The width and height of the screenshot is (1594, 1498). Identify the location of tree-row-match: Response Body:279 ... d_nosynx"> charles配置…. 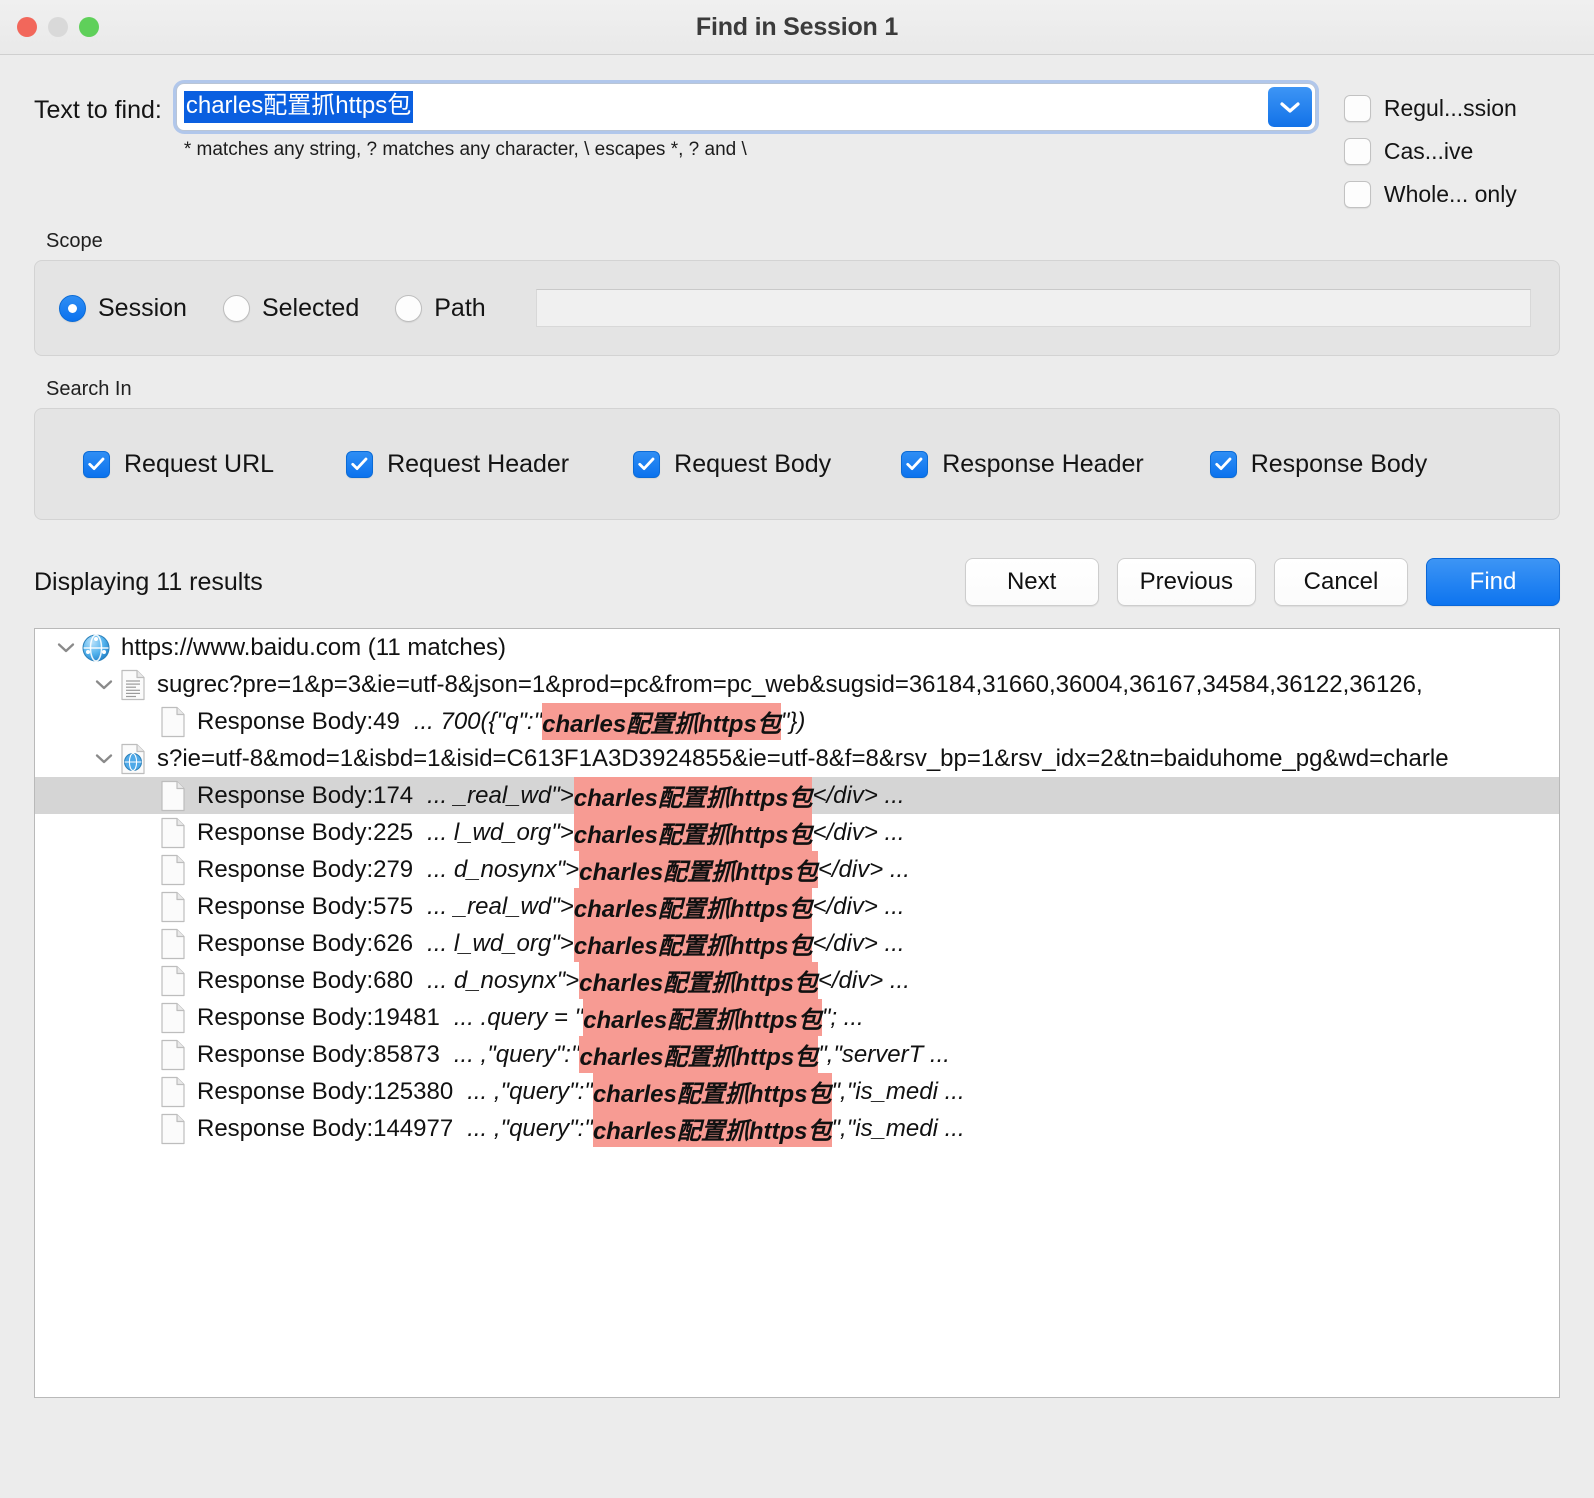
(797, 869).